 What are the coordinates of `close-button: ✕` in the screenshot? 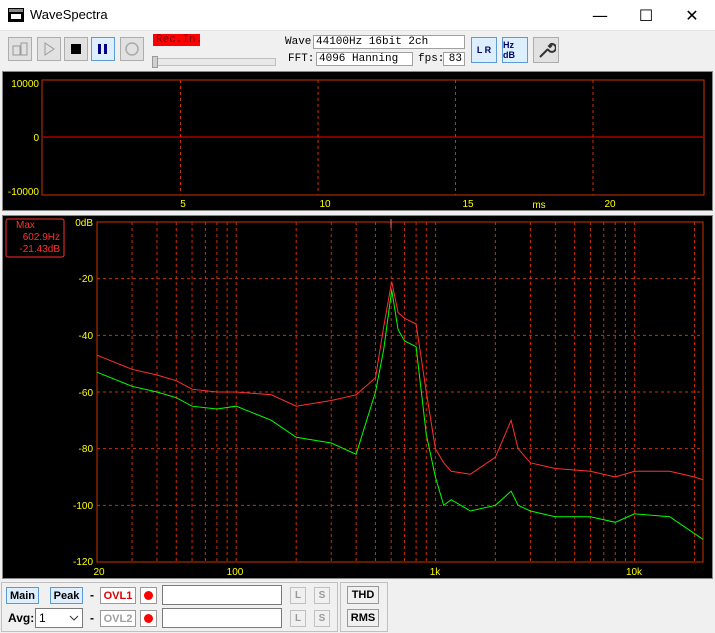 It's located at (692, 15).